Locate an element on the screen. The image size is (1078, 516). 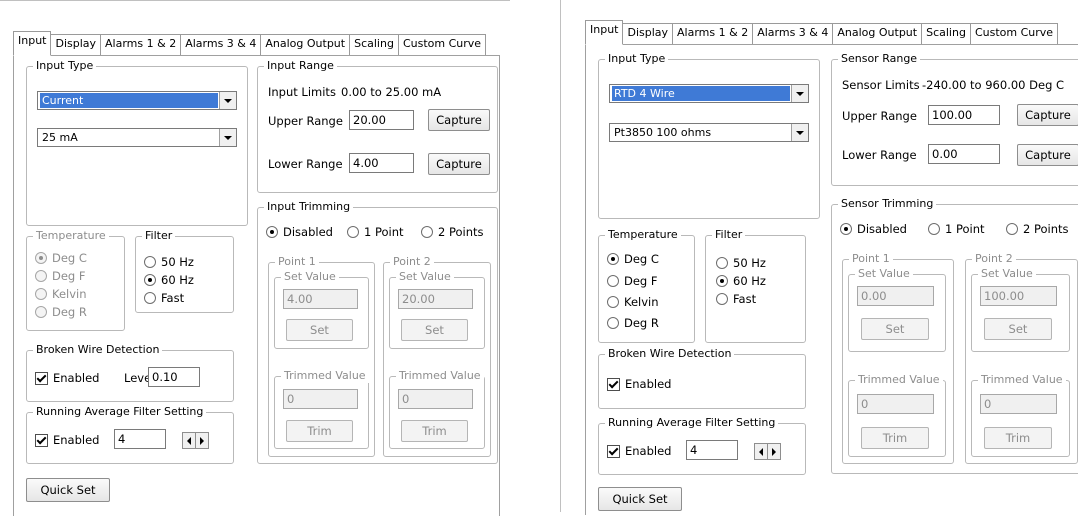
select-value: 25 mA is located at coordinates (60, 137).